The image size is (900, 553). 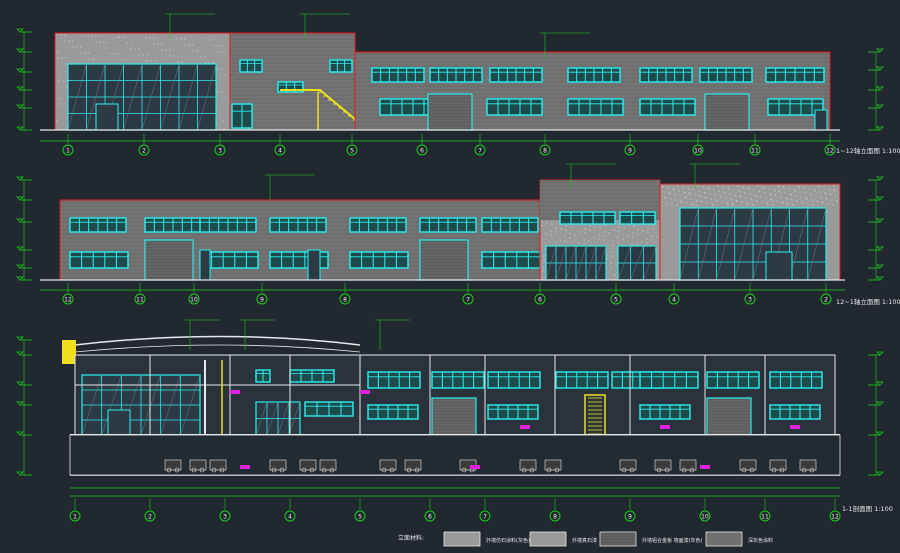 What do you see at coordinates (729, 416) in the screenshot?
I see `roller-door` at bounding box center [729, 416].